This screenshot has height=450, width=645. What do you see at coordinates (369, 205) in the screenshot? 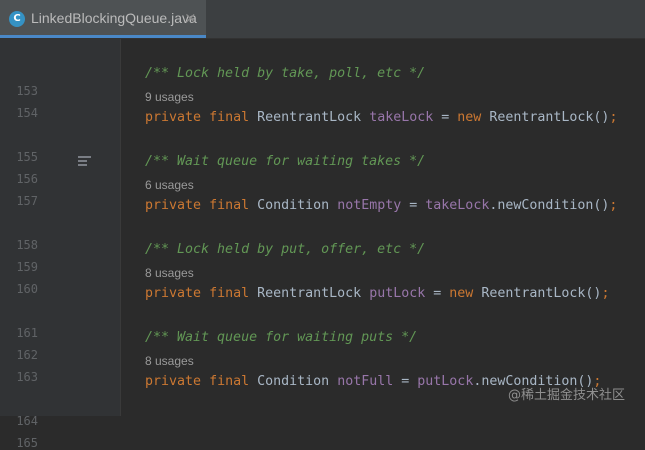
I see `field-name: notEmpty` at bounding box center [369, 205].